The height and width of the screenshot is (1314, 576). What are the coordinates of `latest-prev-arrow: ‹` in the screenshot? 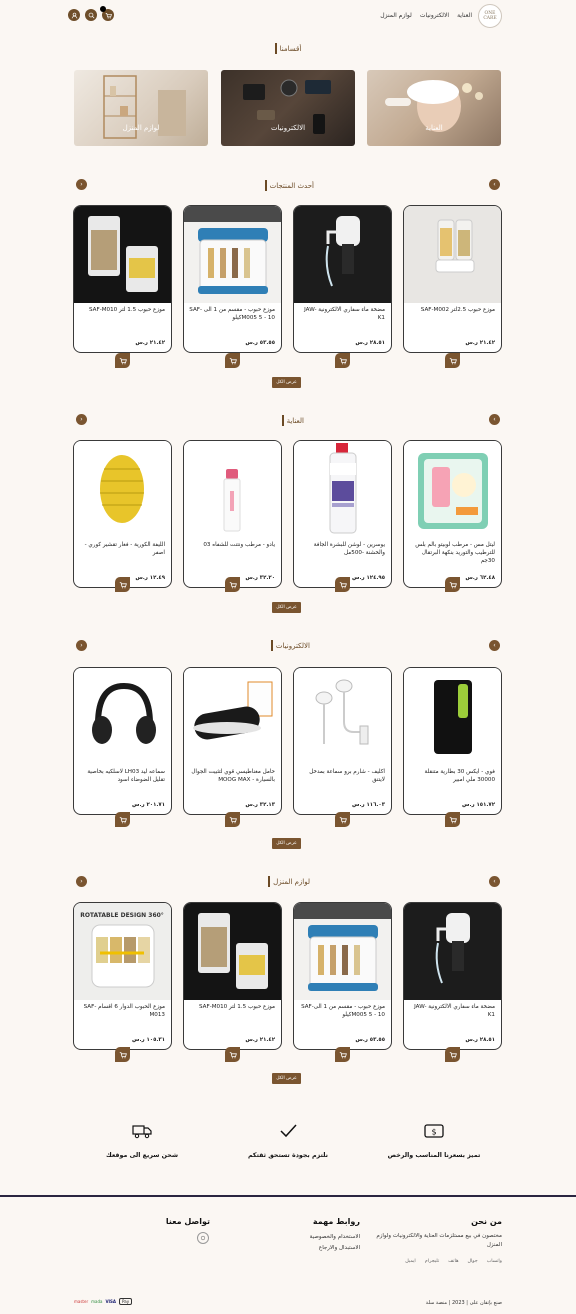 It's located at (81, 184).